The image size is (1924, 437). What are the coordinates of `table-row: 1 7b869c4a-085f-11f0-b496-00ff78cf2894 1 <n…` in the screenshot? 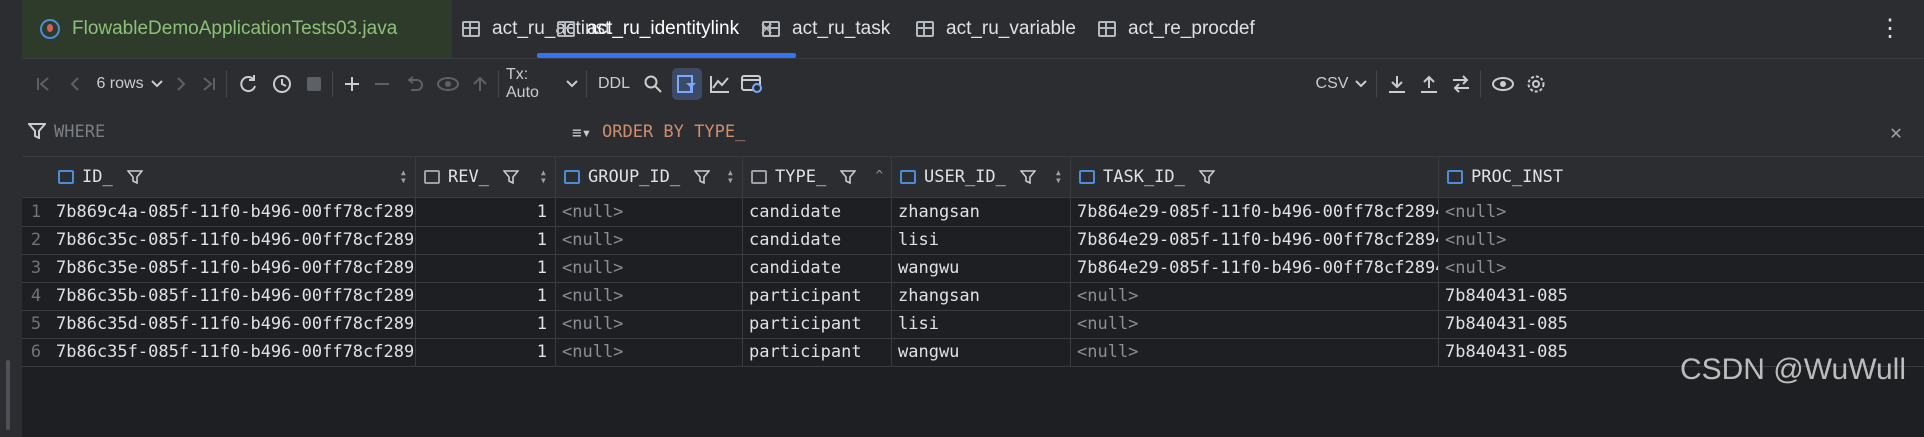 It's located at (973, 212).